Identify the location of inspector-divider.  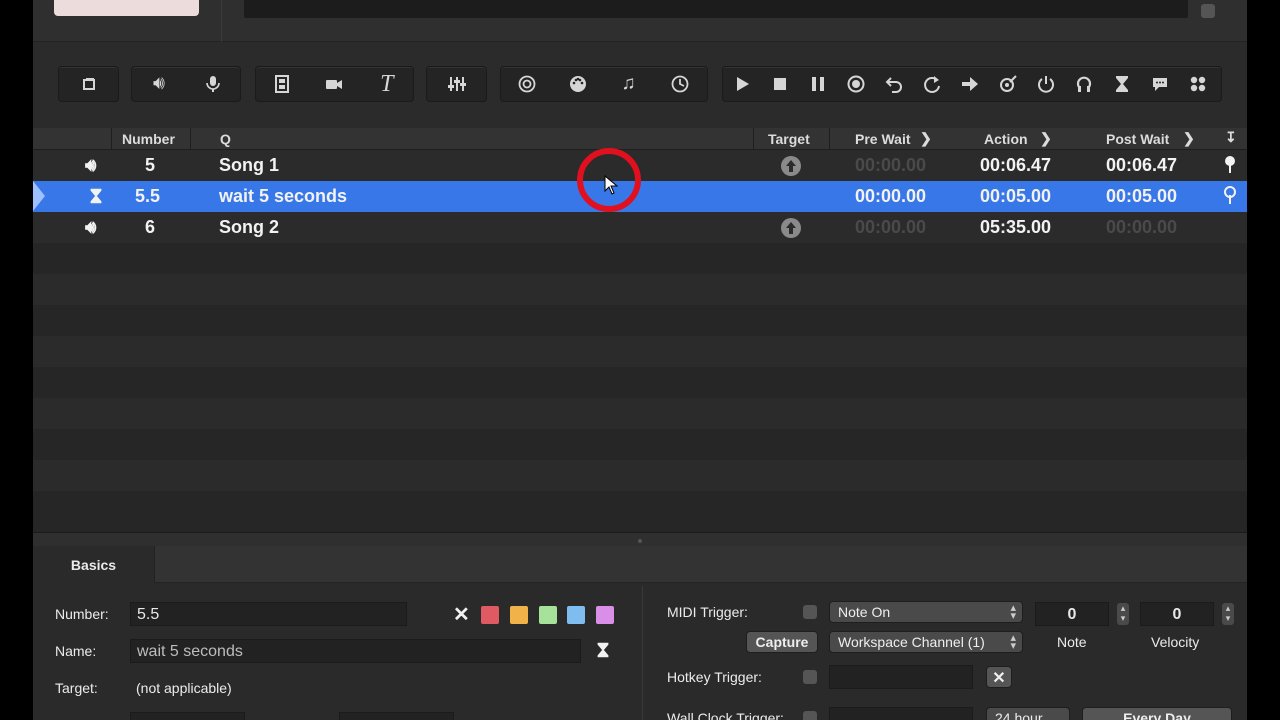
(642, 653).